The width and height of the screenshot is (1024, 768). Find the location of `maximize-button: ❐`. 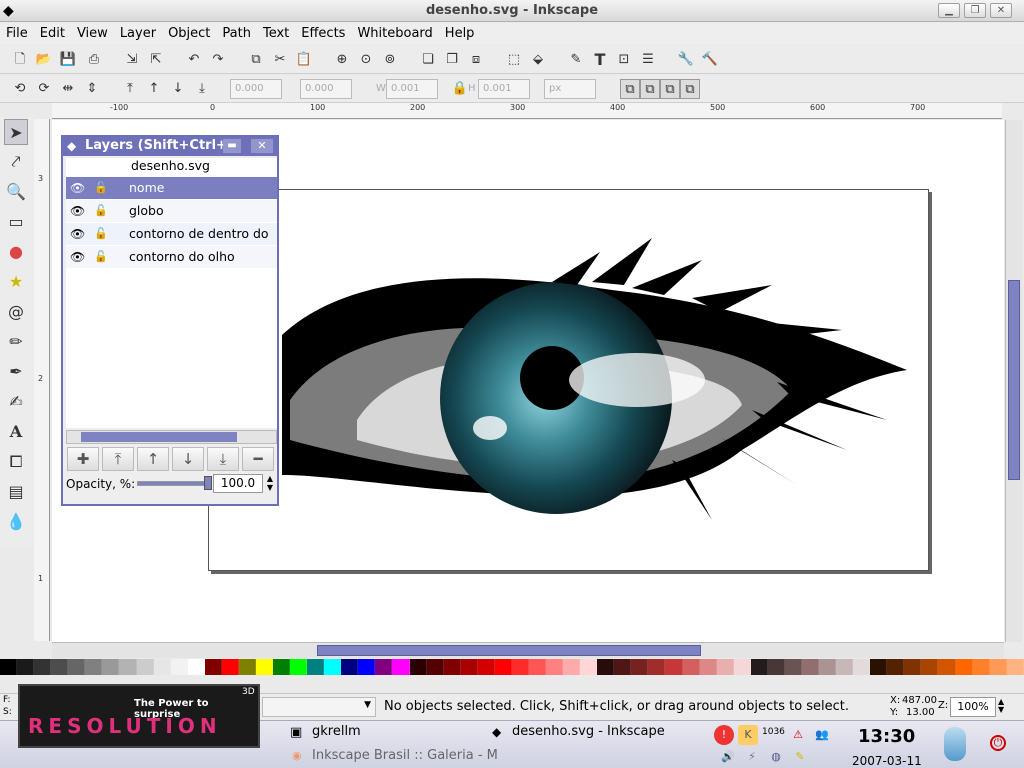

maximize-button: ❐ is located at coordinates (975, 10).